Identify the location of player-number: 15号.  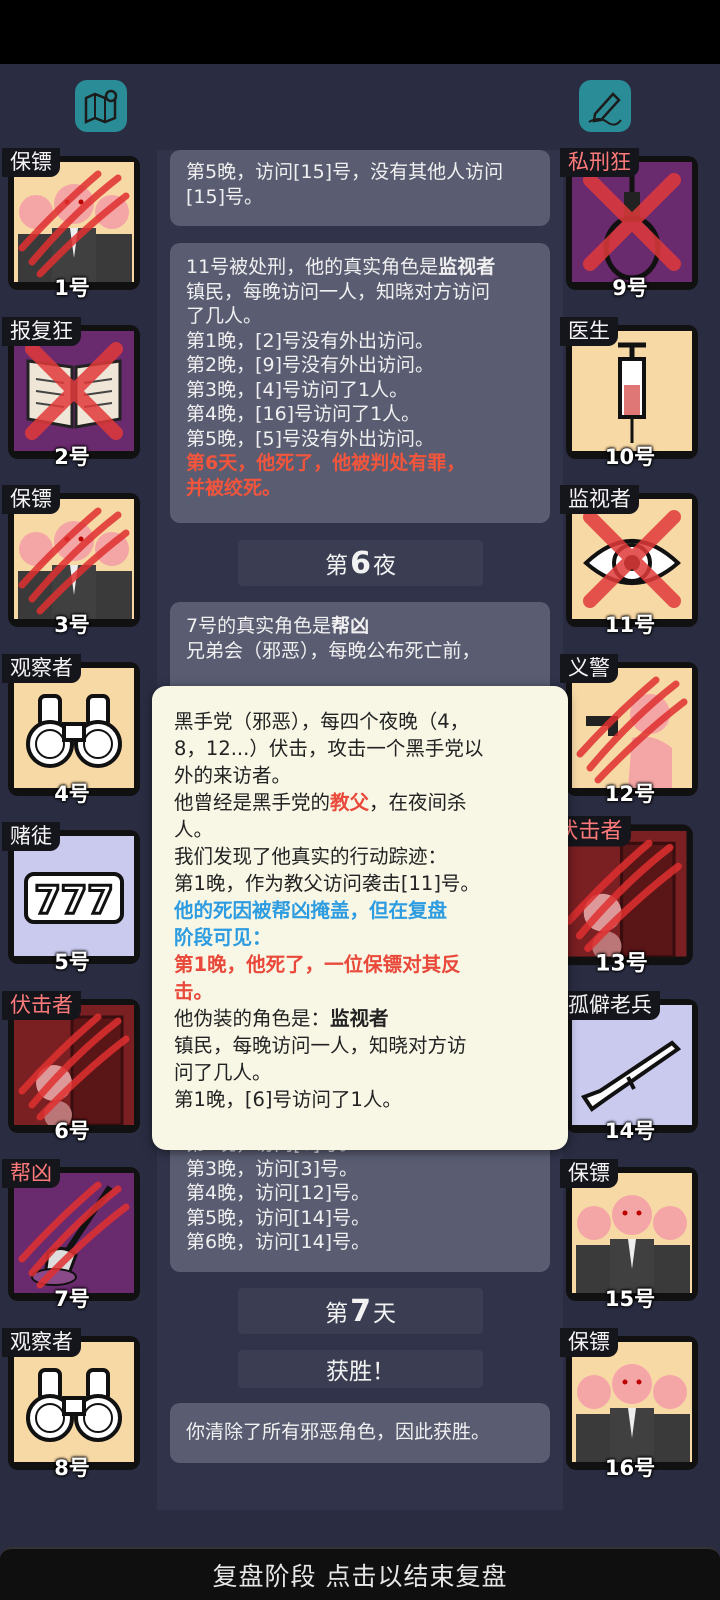
(630, 1299).